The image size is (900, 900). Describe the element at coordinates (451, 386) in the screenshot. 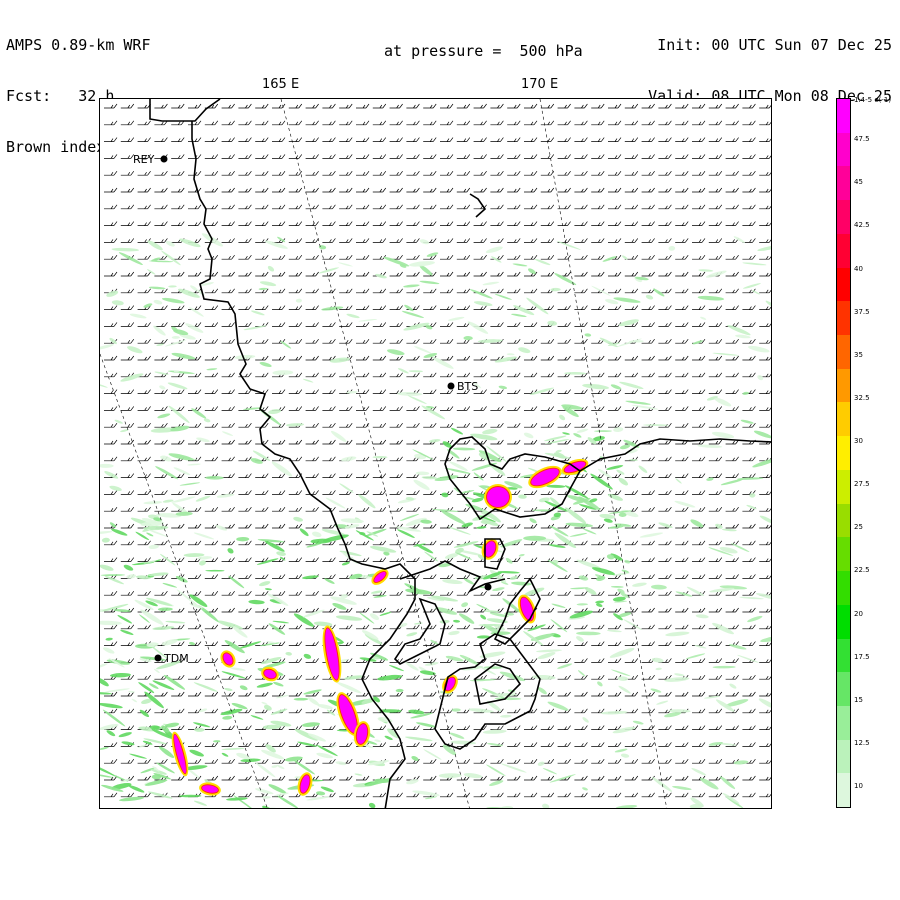

I see `station-bts-marker` at that location.